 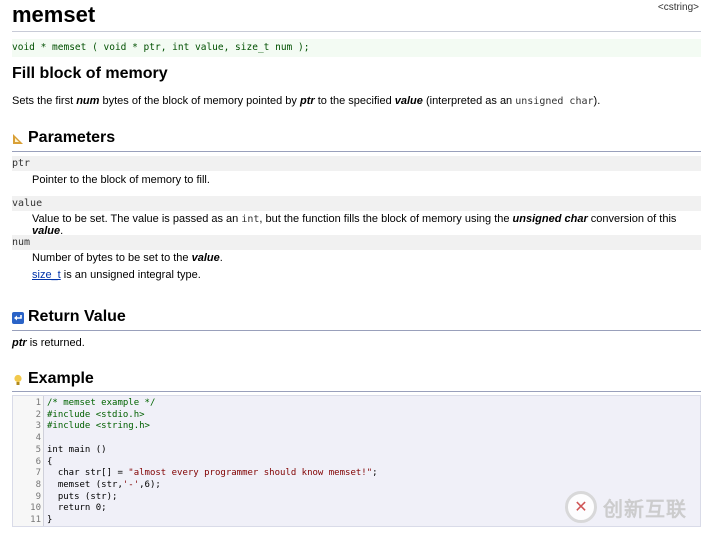 What do you see at coordinates (46, 275) in the screenshot?
I see `size-t-link: size_t` at bounding box center [46, 275].